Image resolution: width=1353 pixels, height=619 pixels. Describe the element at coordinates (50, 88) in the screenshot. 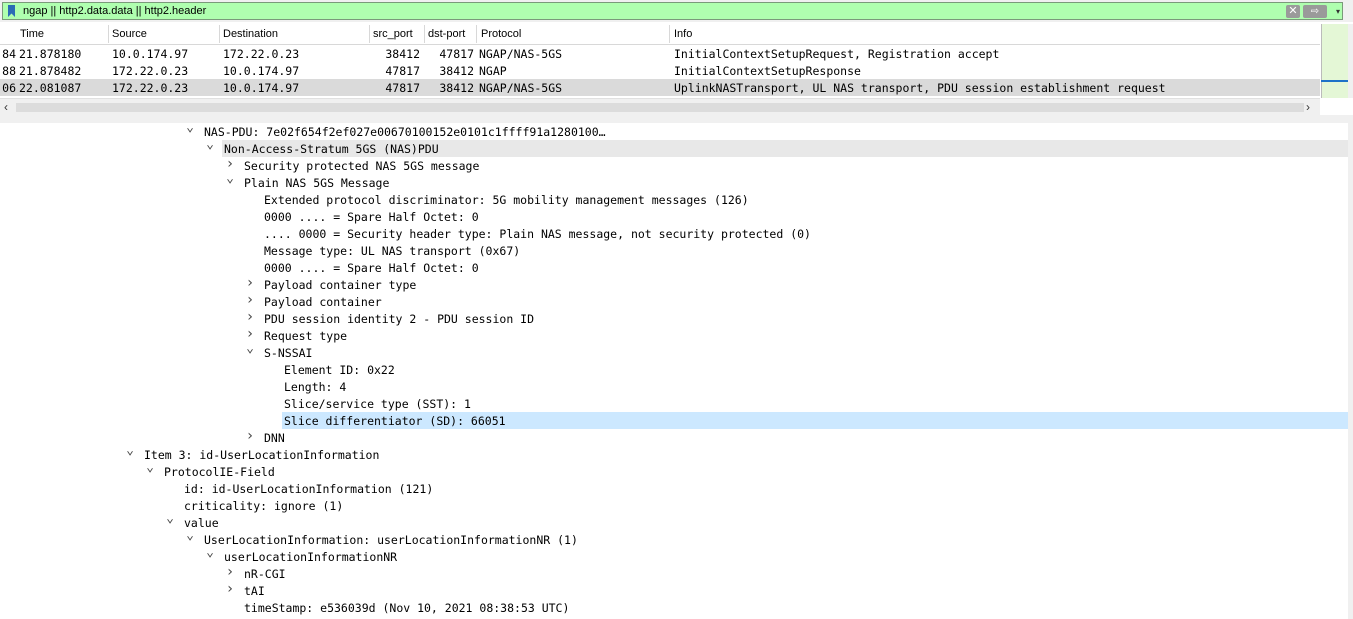

I see `packet-cell-time: 22.081087` at that location.